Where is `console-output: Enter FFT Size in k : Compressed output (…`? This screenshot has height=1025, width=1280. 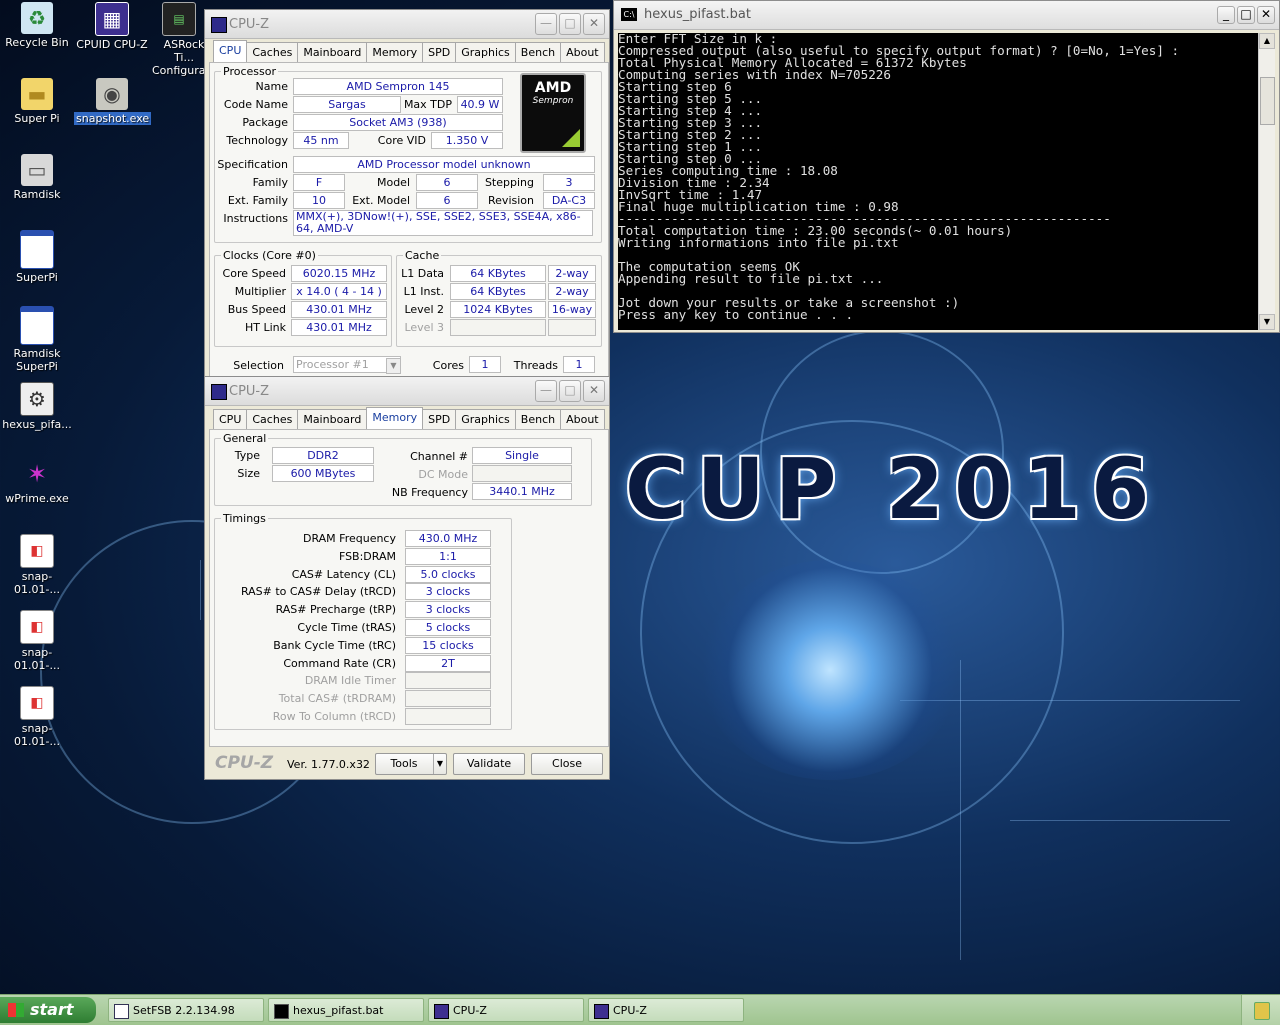 console-output: Enter FFT Size in k : Compressed output (… is located at coordinates (938, 181).